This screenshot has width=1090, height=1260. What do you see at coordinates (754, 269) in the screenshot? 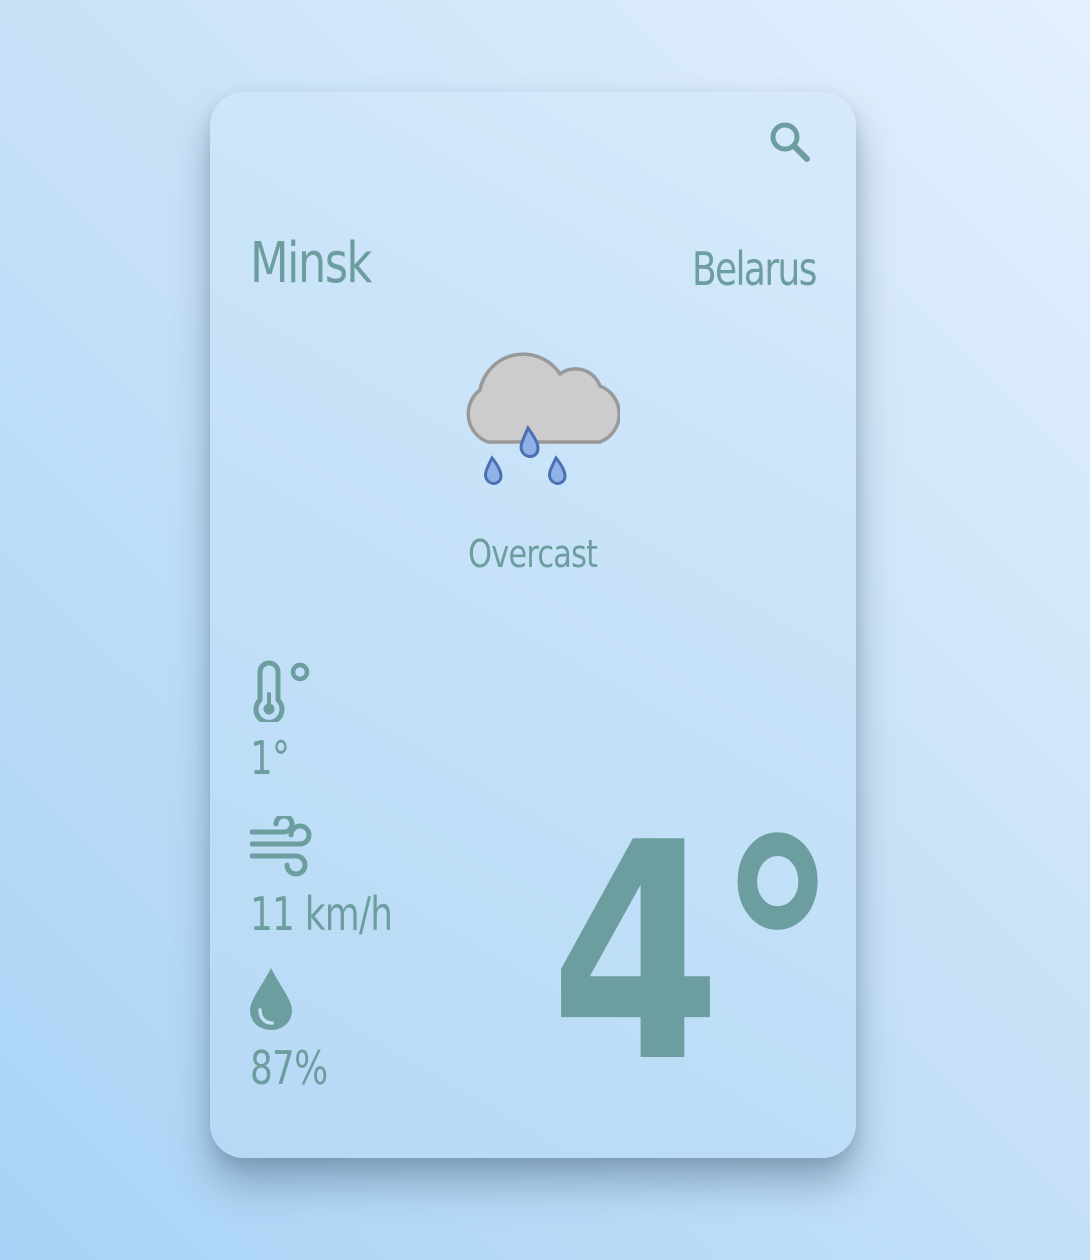
I see `country-name: Belarus` at bounding box center [754, 269].